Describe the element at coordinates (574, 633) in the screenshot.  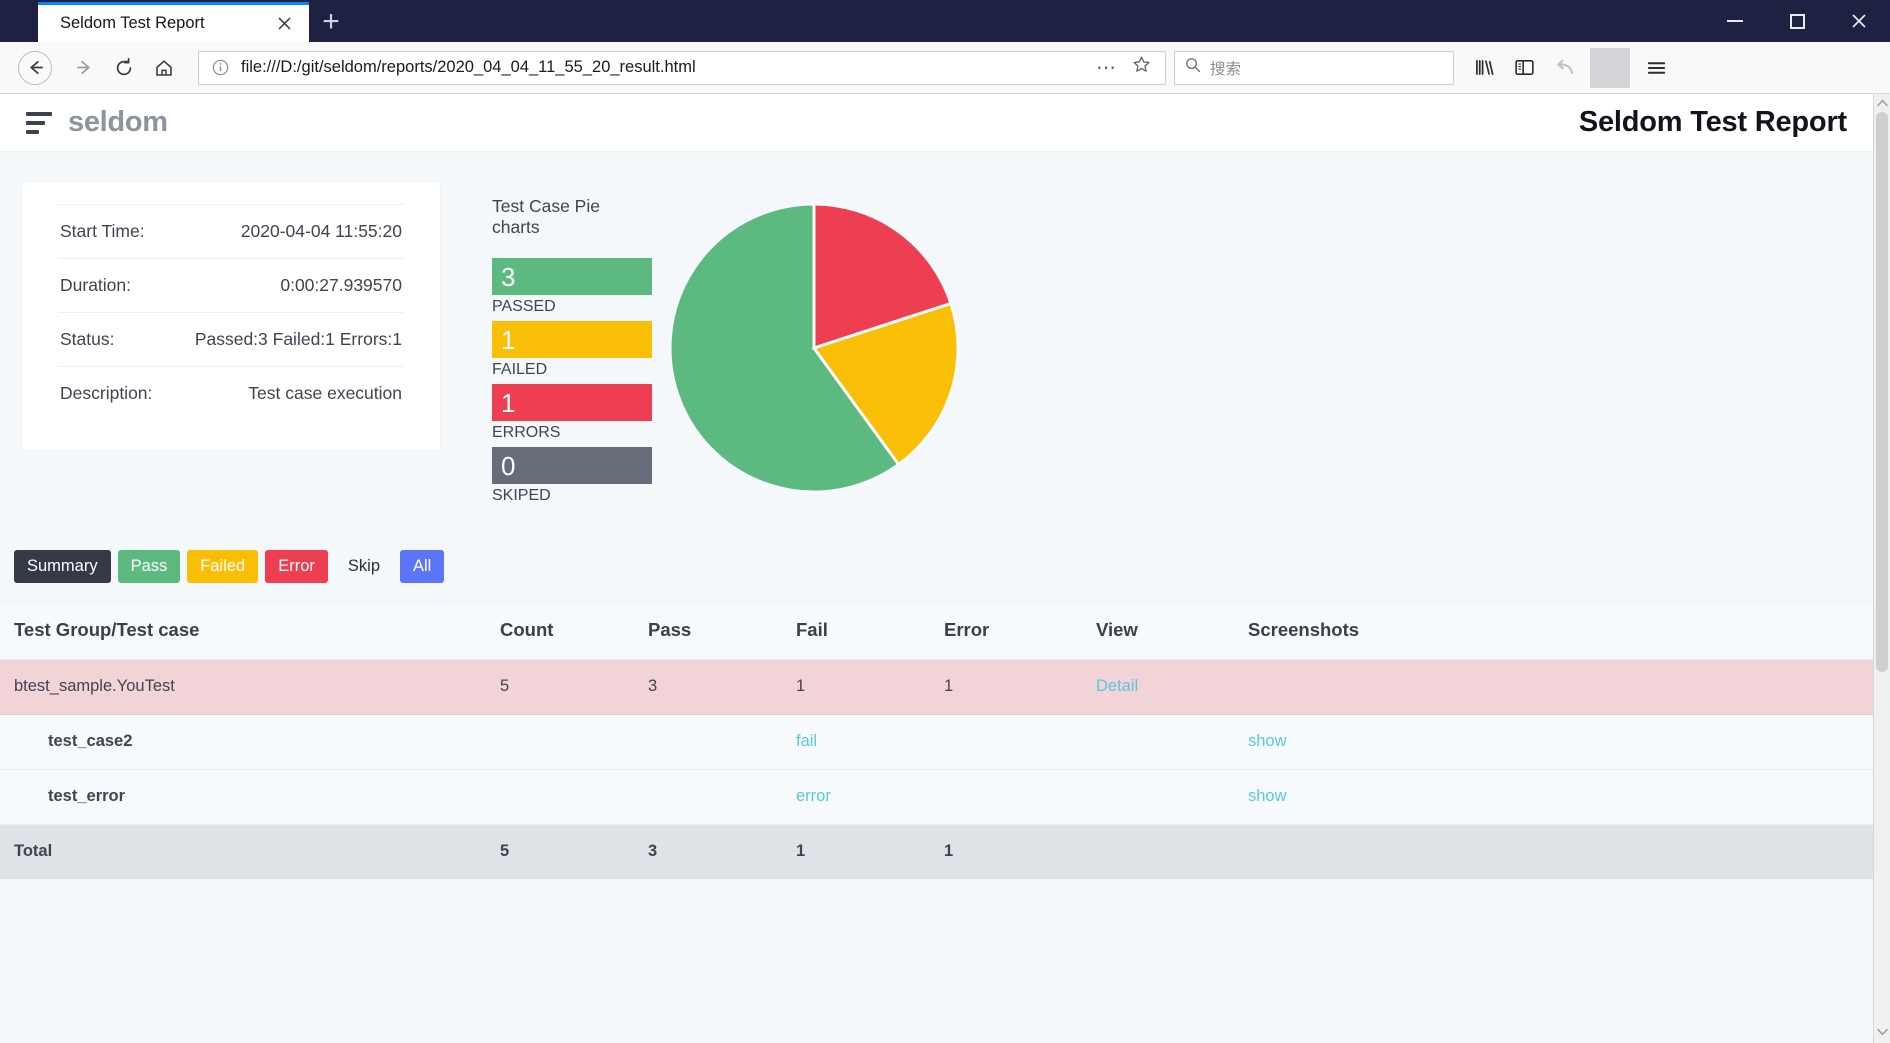
I see `th-count: Count` at that location.